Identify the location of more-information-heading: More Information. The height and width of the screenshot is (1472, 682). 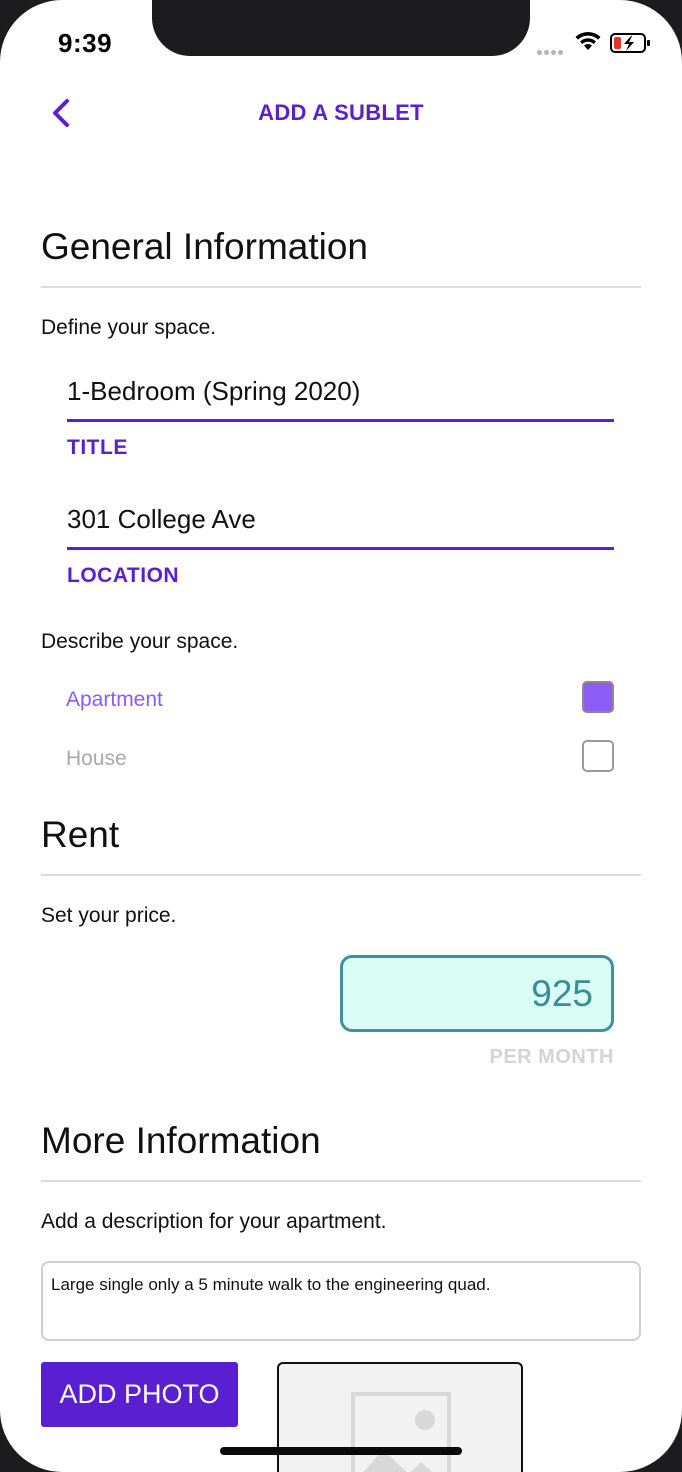
(181, 1140).